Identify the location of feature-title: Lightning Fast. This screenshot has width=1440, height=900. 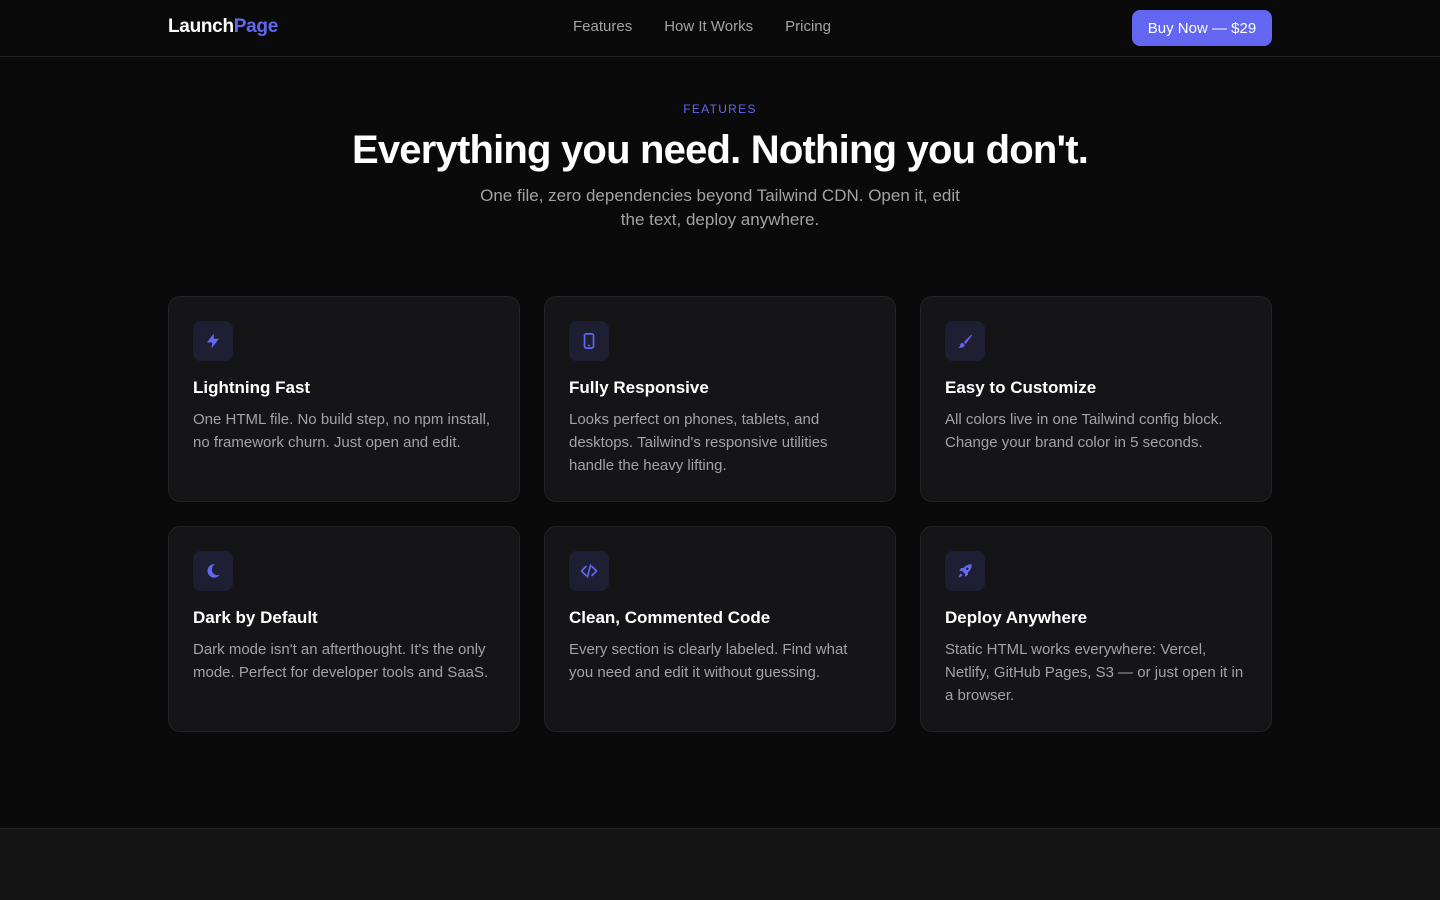
(252, 387).